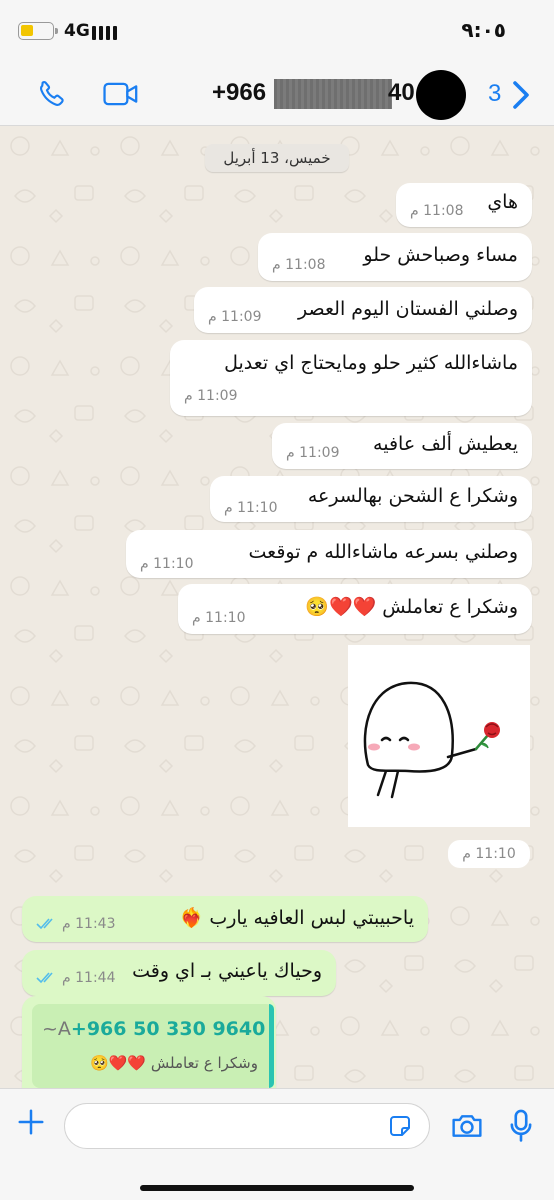 This screenshot has height=1200, width=554. I want to click on quoted-reply: ~A+966 50 330 9640 وشكرا ع تعاملش ❤️❤️🥺, so click(153, 1046).